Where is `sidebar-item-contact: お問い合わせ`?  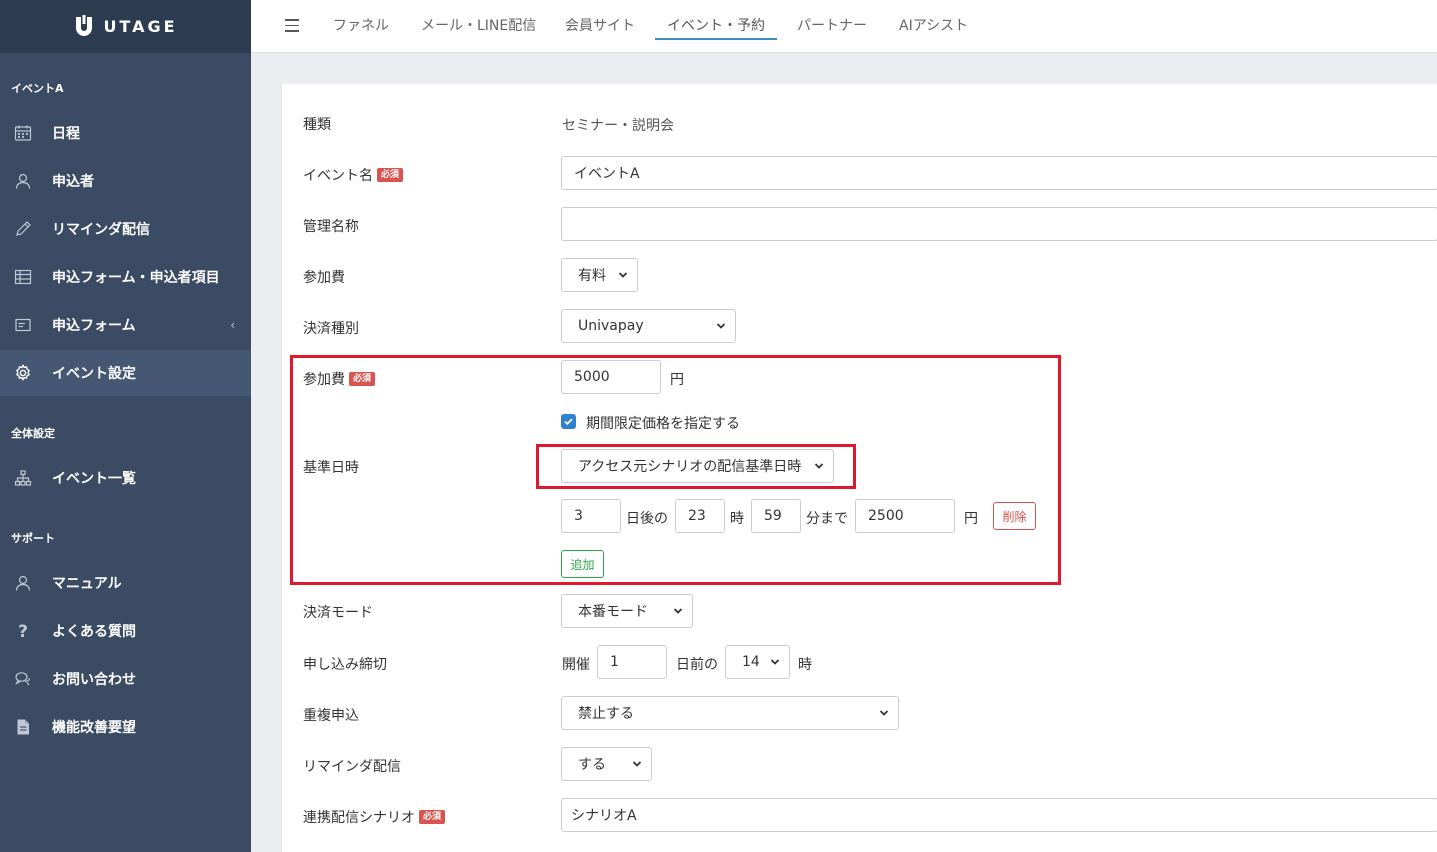
sidebar-item-contact: お問い合わせ is located at coordinates (125, 679).